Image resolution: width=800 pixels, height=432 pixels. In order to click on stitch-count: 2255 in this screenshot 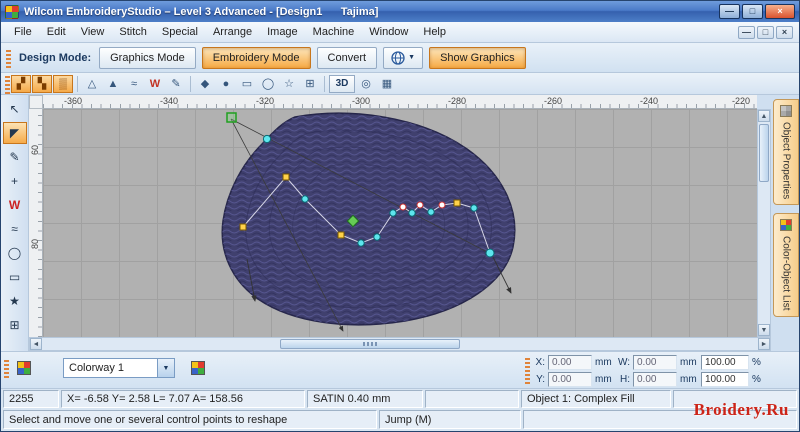, I will do `click(31, 399)`.